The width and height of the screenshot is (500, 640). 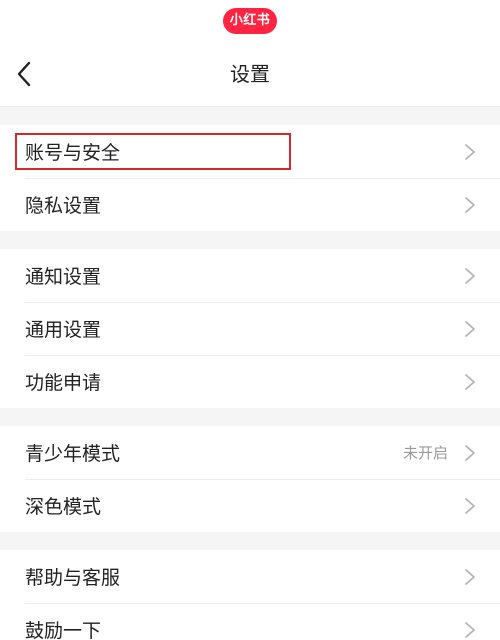 What do you see at coordinates (63, 507) in the screenshot?
I see `settings-item-label: 深色模式` at bounding box center [63, 507].